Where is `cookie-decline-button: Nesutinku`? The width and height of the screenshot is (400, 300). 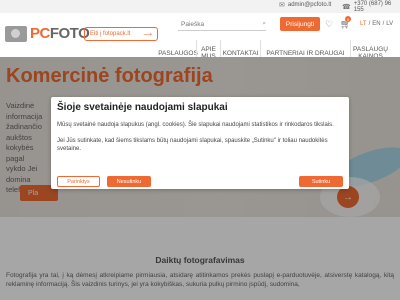
cookie-decline-button: Nesutinku is located at coordinates (129, 181).